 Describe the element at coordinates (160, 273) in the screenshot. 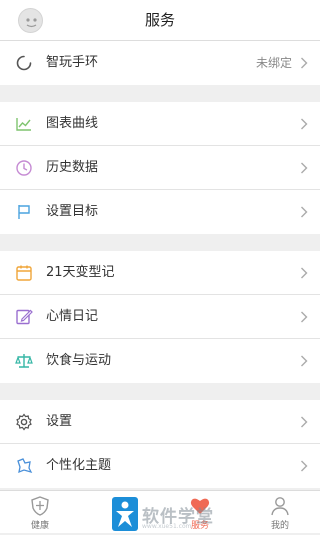

I see `menu-item-21-days: 21天变型记` at that location.